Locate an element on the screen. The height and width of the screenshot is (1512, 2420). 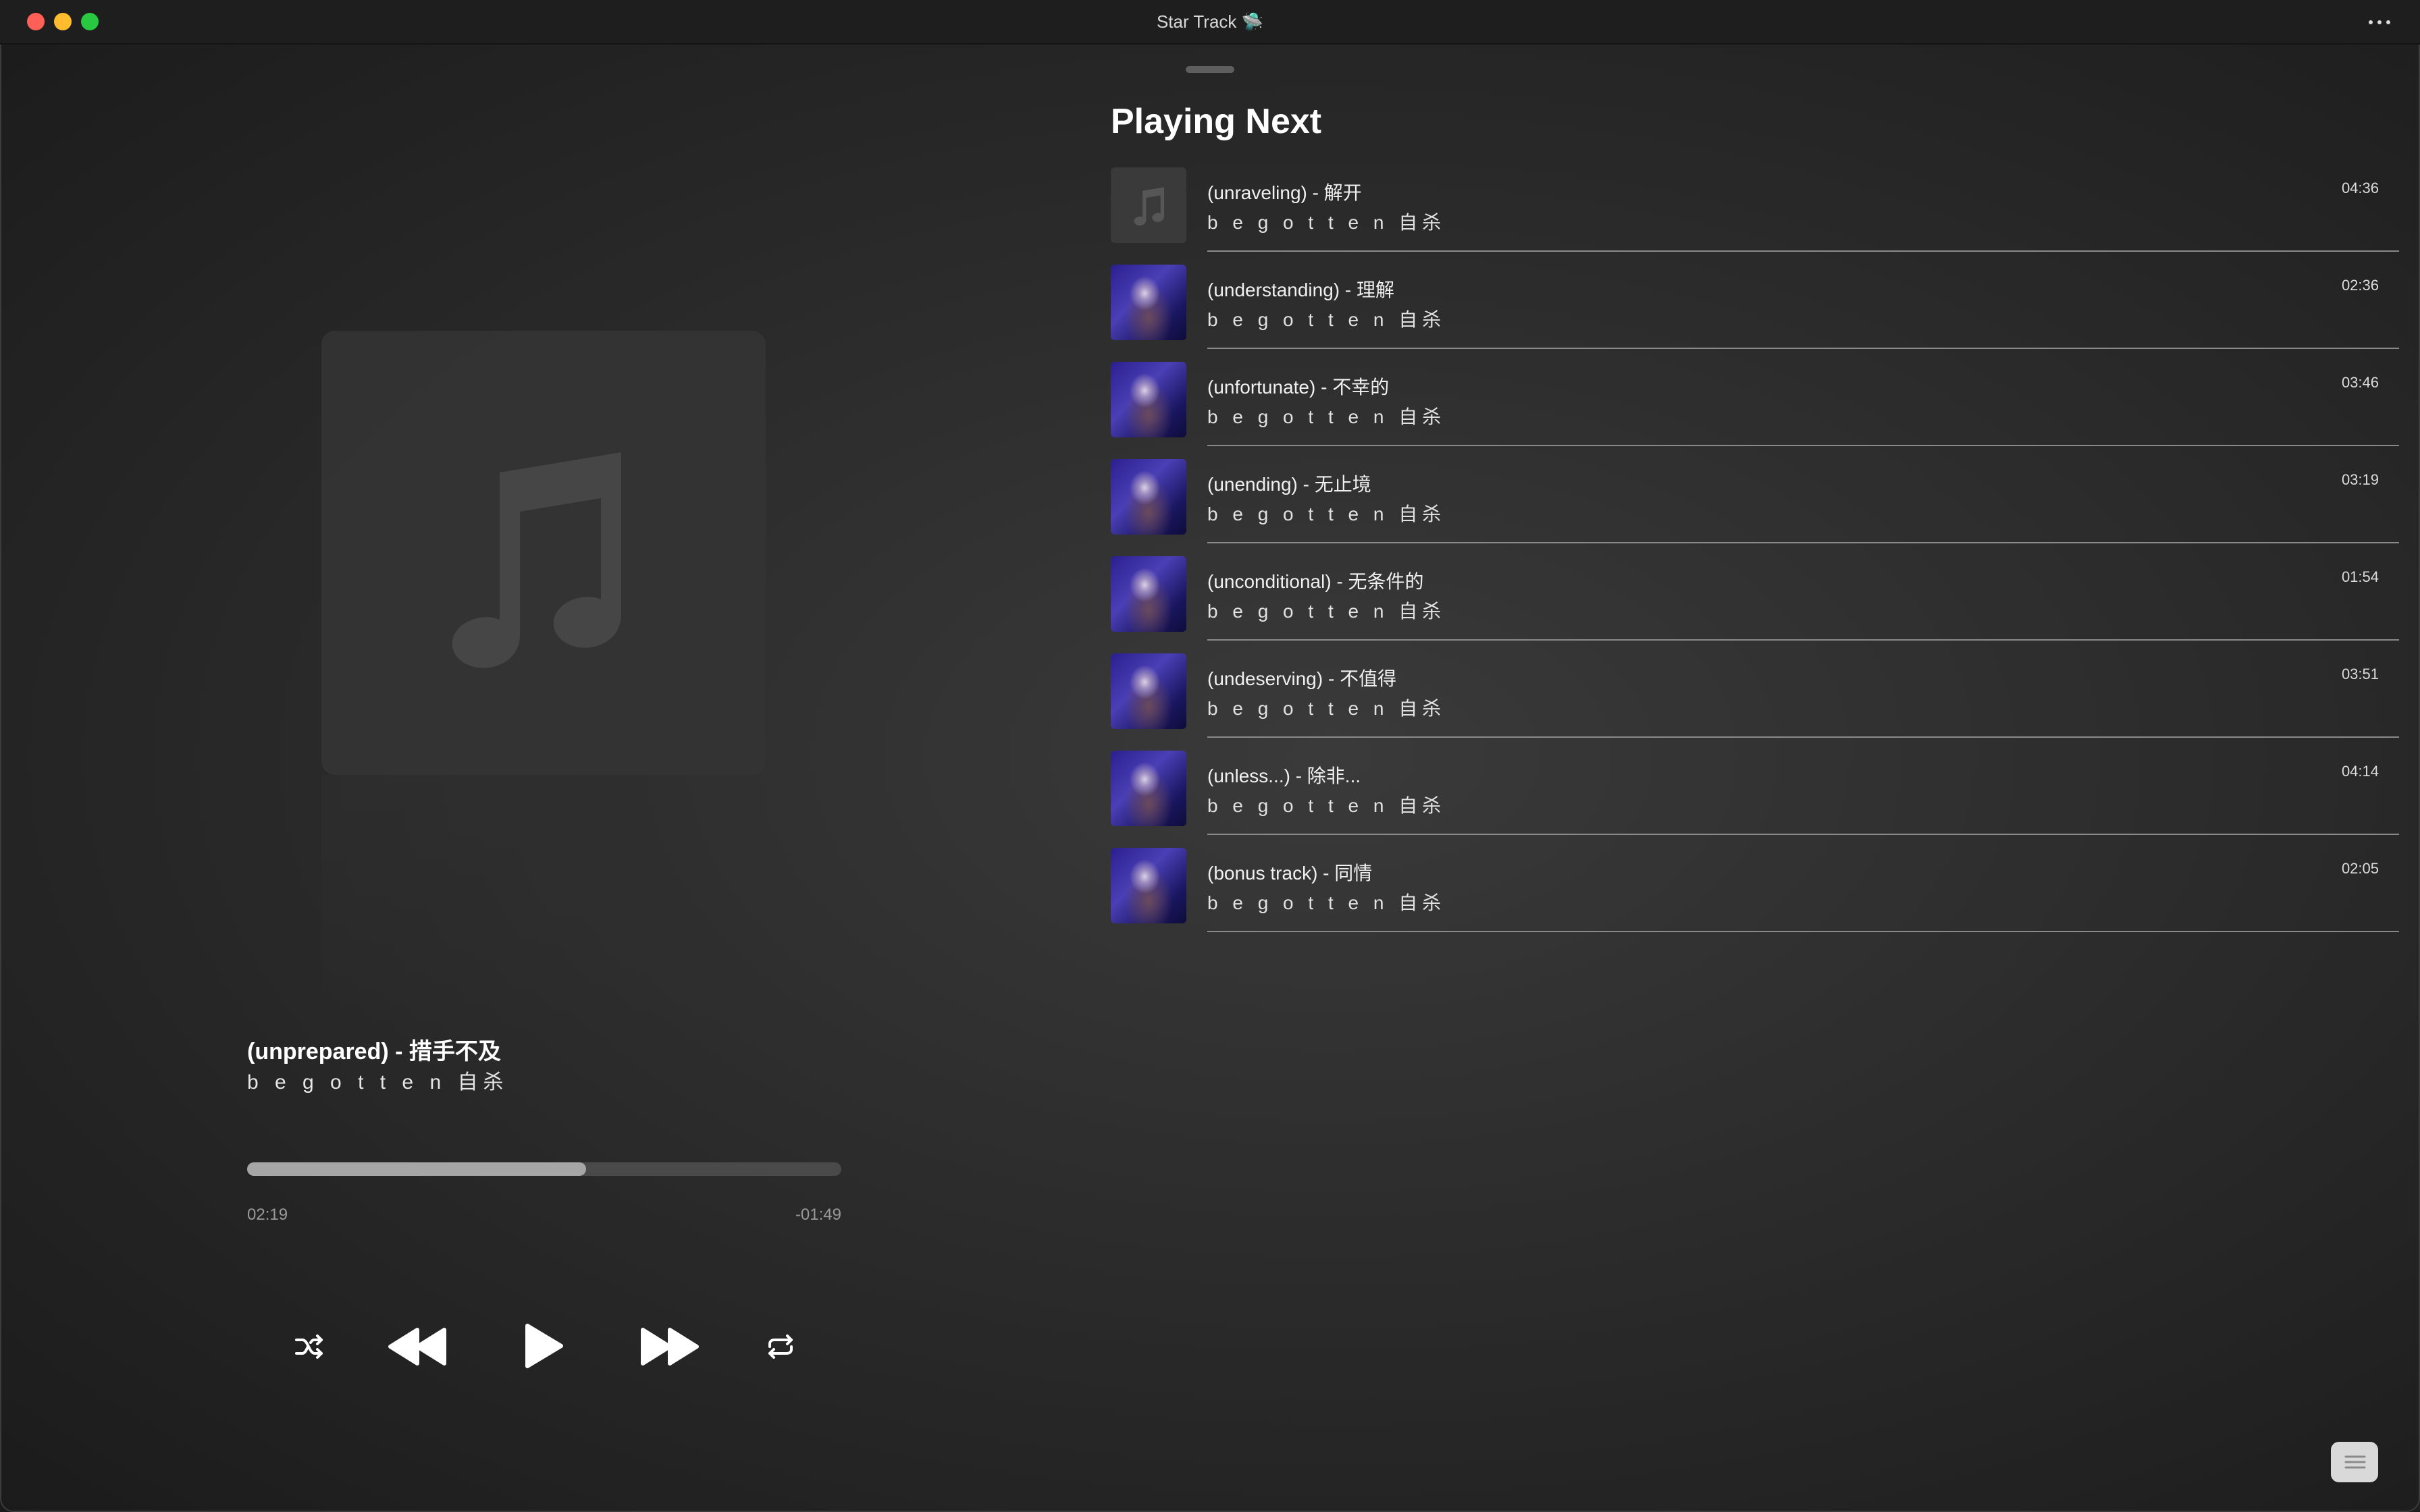
track-title: (undeserving) - 不值得 is located at coordinates (1302, 678).